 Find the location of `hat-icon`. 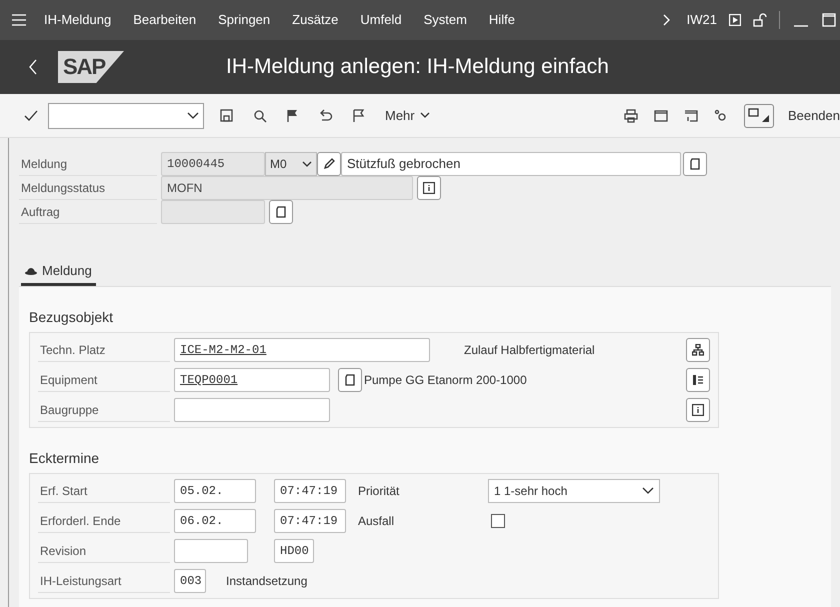

hat-icon is located at coordinates (31, 270).